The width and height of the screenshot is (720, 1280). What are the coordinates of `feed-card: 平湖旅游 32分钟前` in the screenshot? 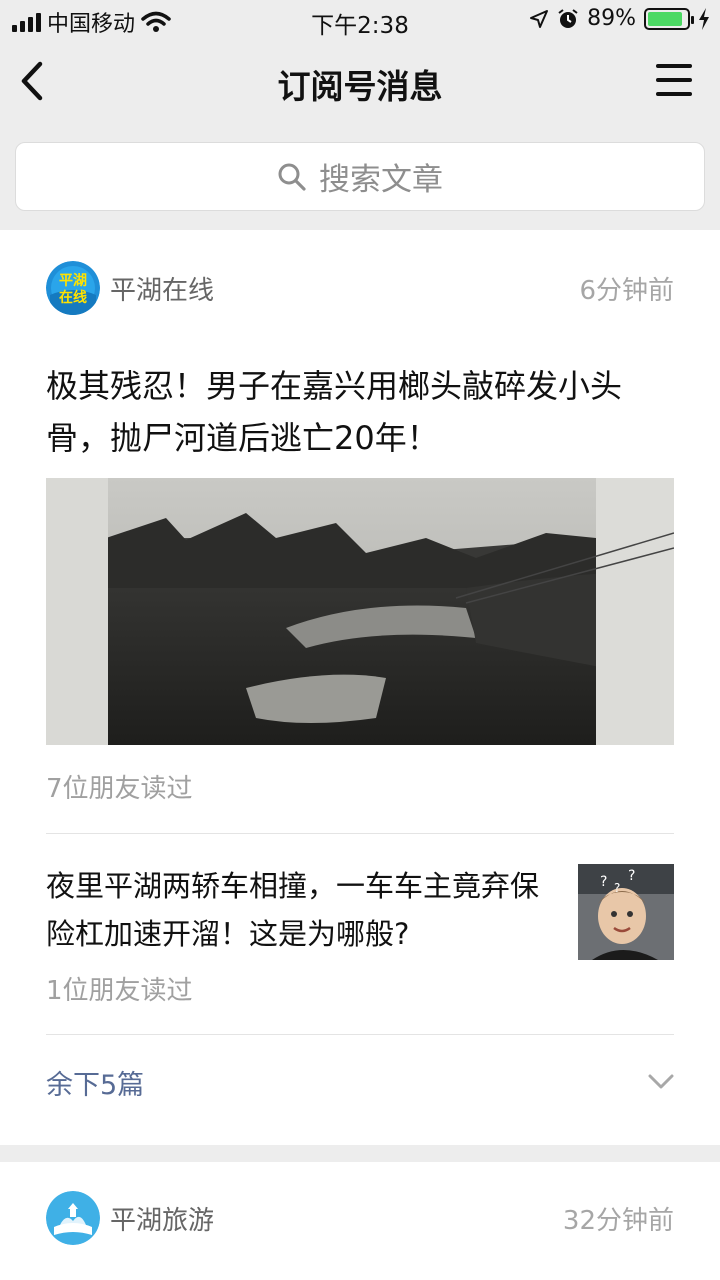 It's located at (360, 1221).